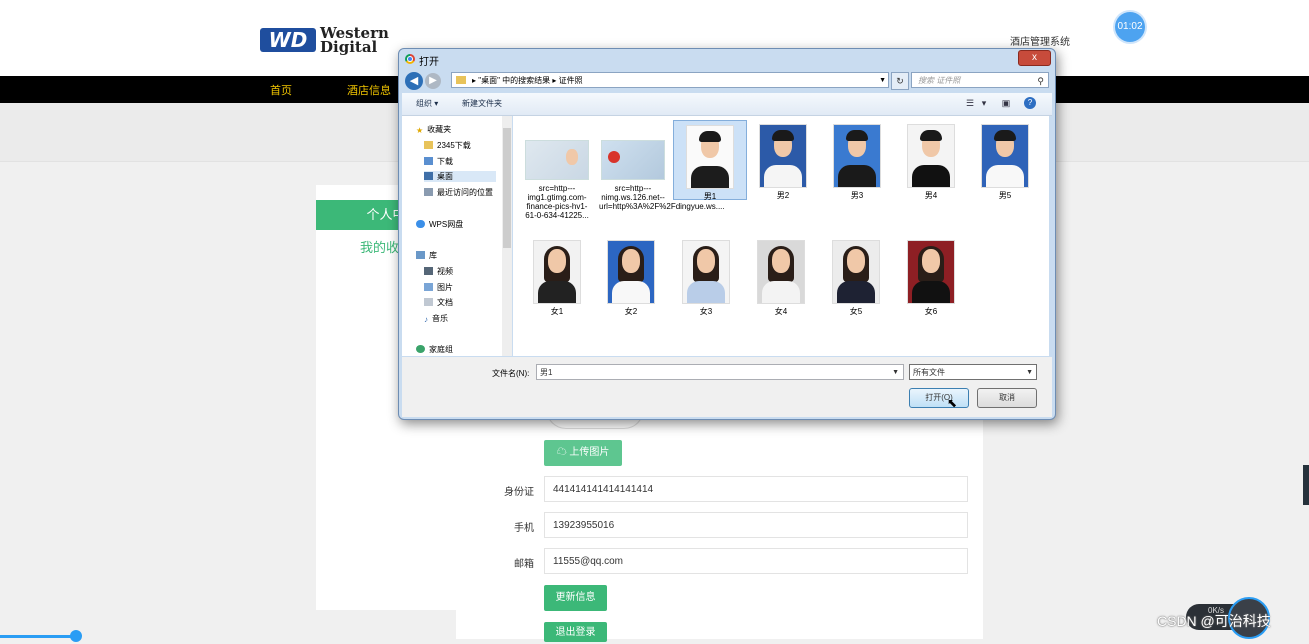 This screenshot has height=644, width=1309. I want to click on idcard-thumbnail, so click(633, 160).